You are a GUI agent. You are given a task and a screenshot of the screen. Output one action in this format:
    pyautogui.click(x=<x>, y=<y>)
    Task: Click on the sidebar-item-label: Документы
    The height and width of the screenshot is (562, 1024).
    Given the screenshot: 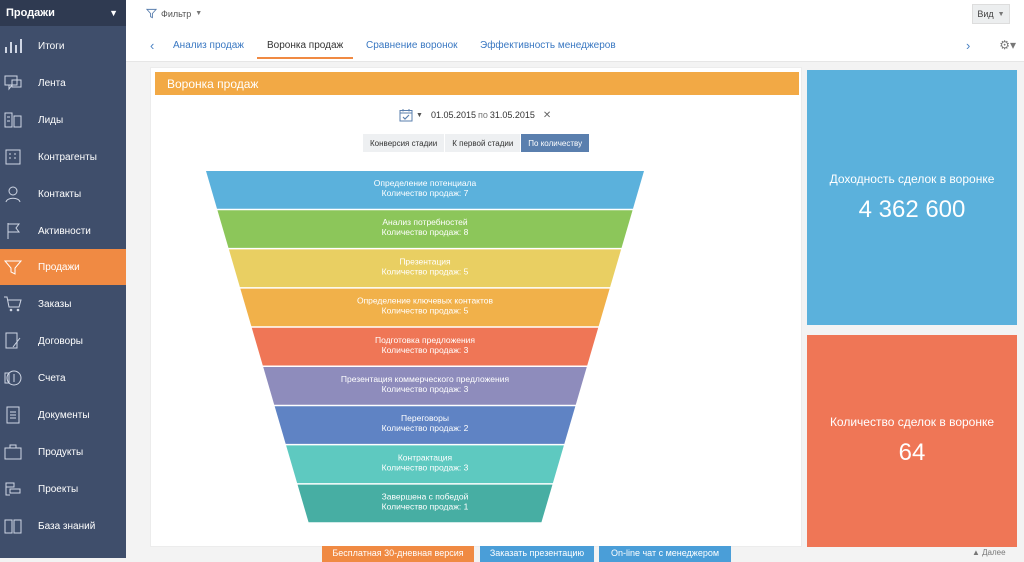 What is the action you would take?
    pyautogui.click(x=64, y=415)
    